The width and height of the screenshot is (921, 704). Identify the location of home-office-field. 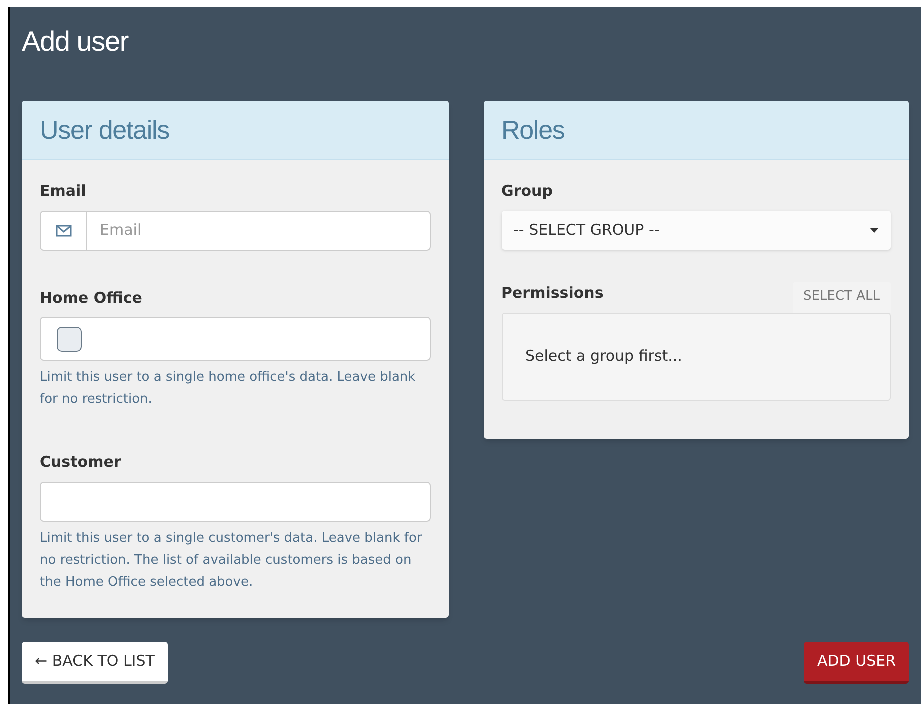
(235, 339).